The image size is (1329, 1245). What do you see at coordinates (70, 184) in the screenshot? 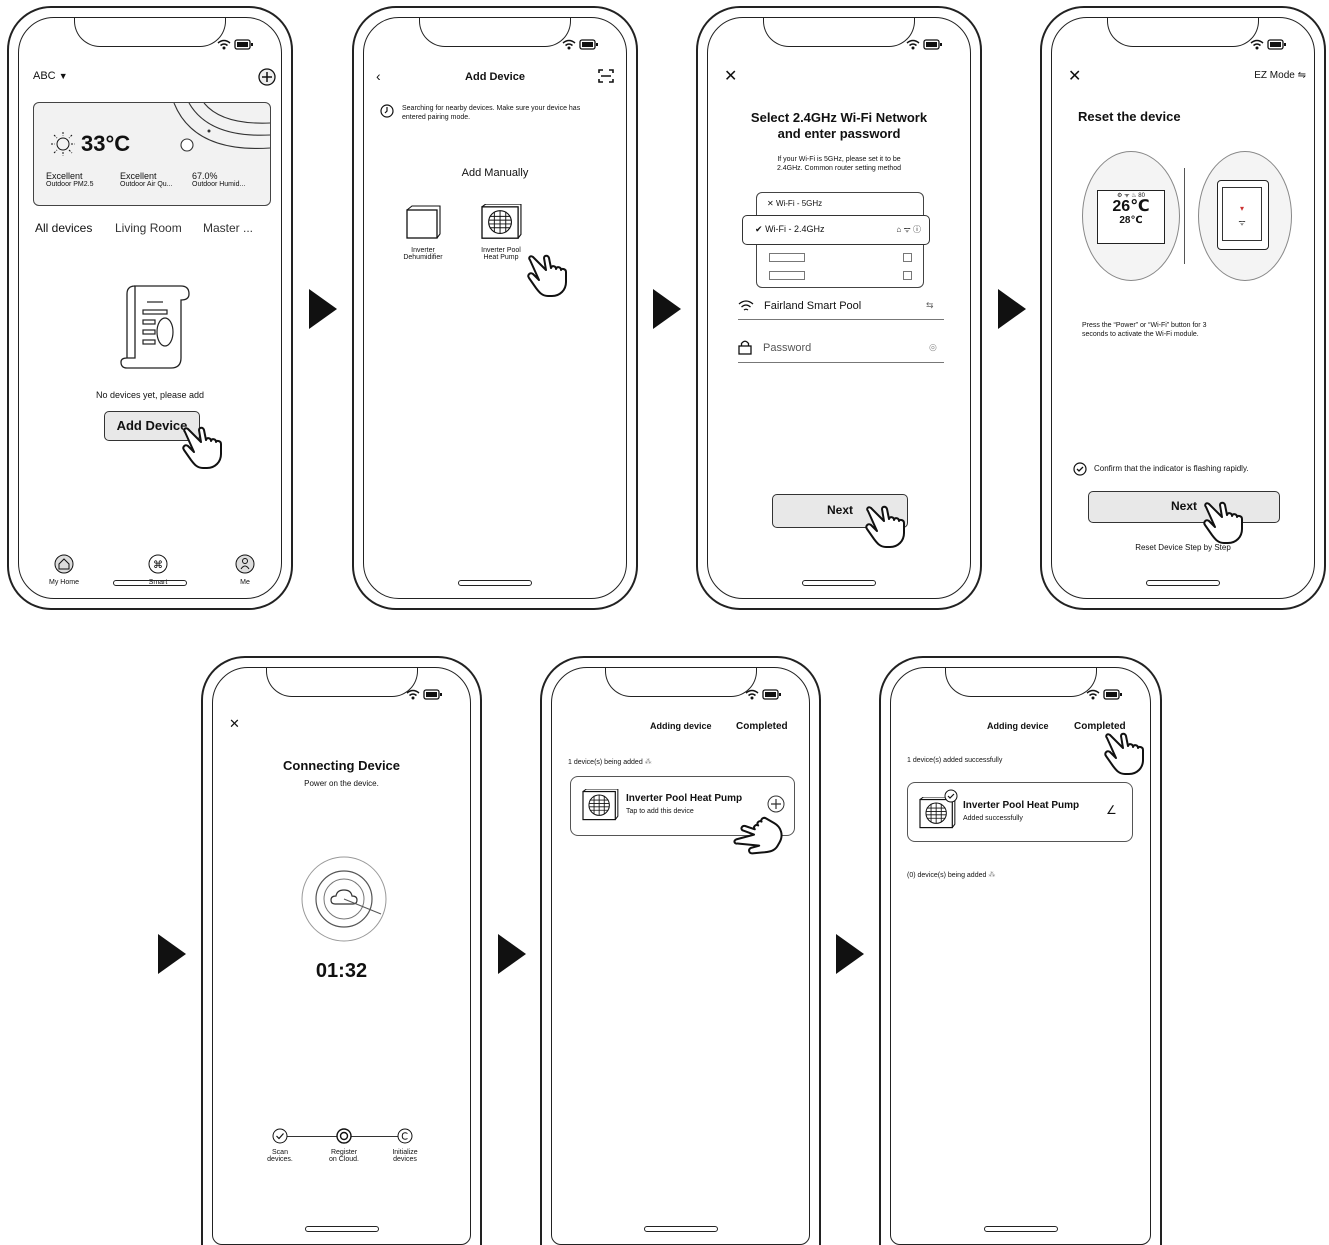
I see `metric-label: Outdoor PM2.5` at bounding box center [70, 184].